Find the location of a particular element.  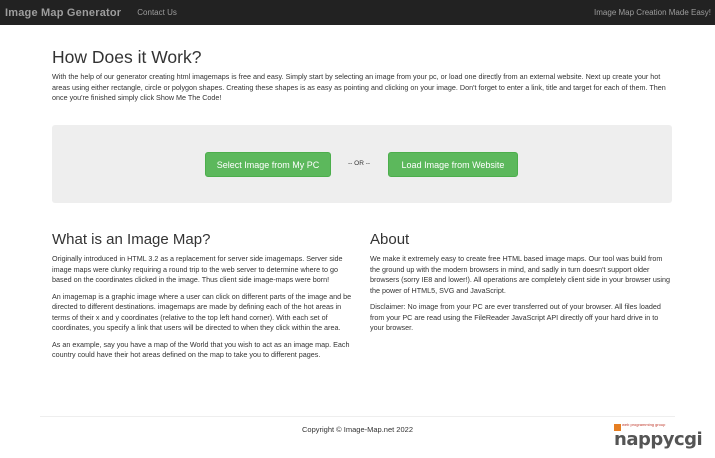

what-title: What is an Image Map? is located at coordinates (131, 239).